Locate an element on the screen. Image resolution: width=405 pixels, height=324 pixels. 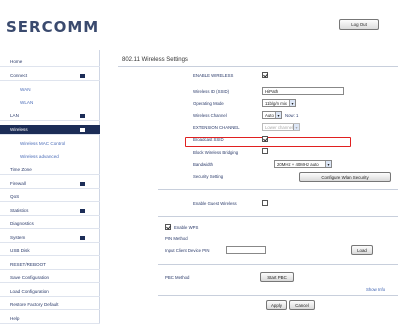
sidebar-item: Help is located at coordinates (50, 319).